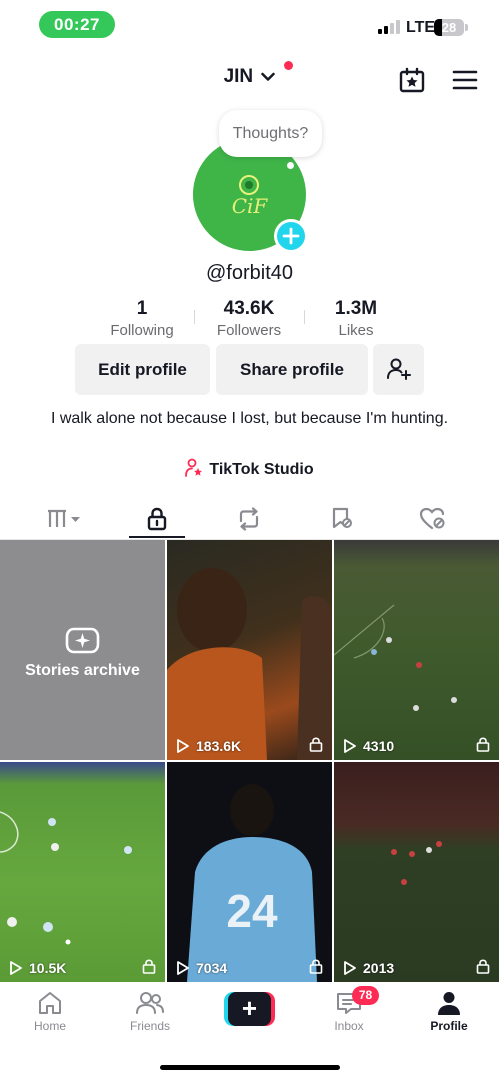  I want to click on home-icon, so click(50, 1003).